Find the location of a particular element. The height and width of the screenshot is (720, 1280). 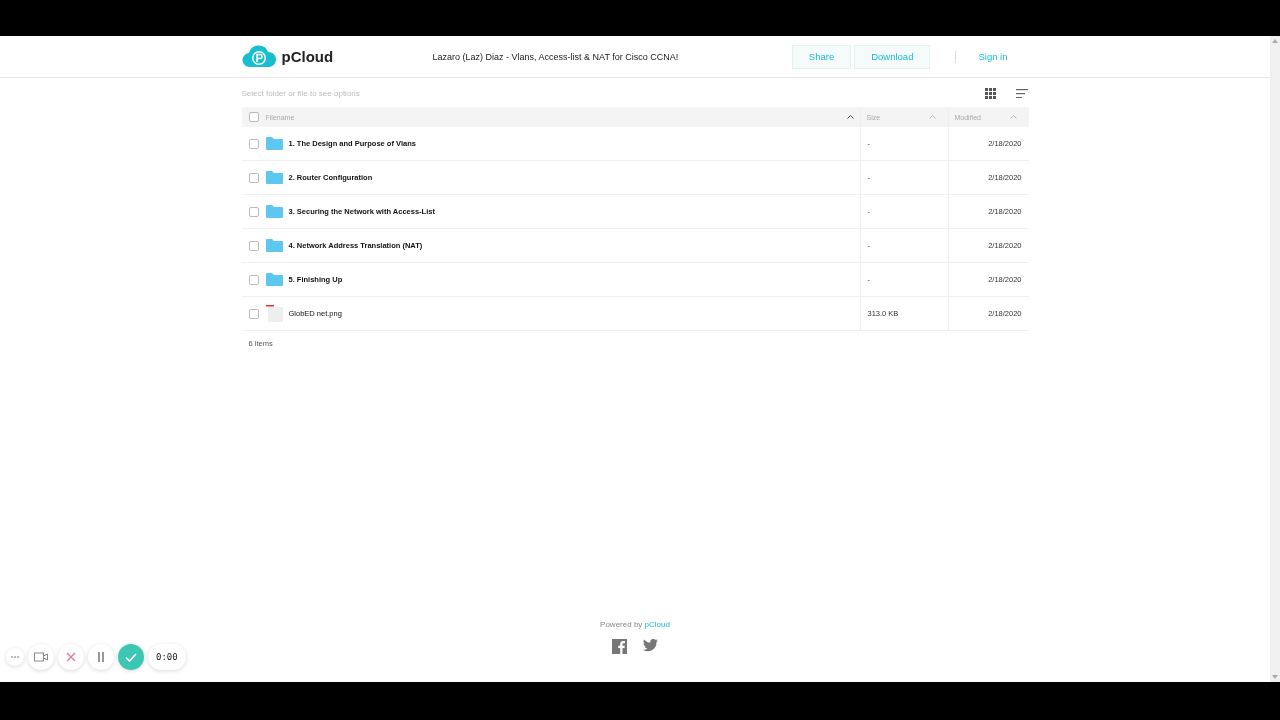

page-title: Lazaro (Laz) Diaz - Vlans, Access-list & NAT for Cisco CCNA! is located at coordinates (556, 56).